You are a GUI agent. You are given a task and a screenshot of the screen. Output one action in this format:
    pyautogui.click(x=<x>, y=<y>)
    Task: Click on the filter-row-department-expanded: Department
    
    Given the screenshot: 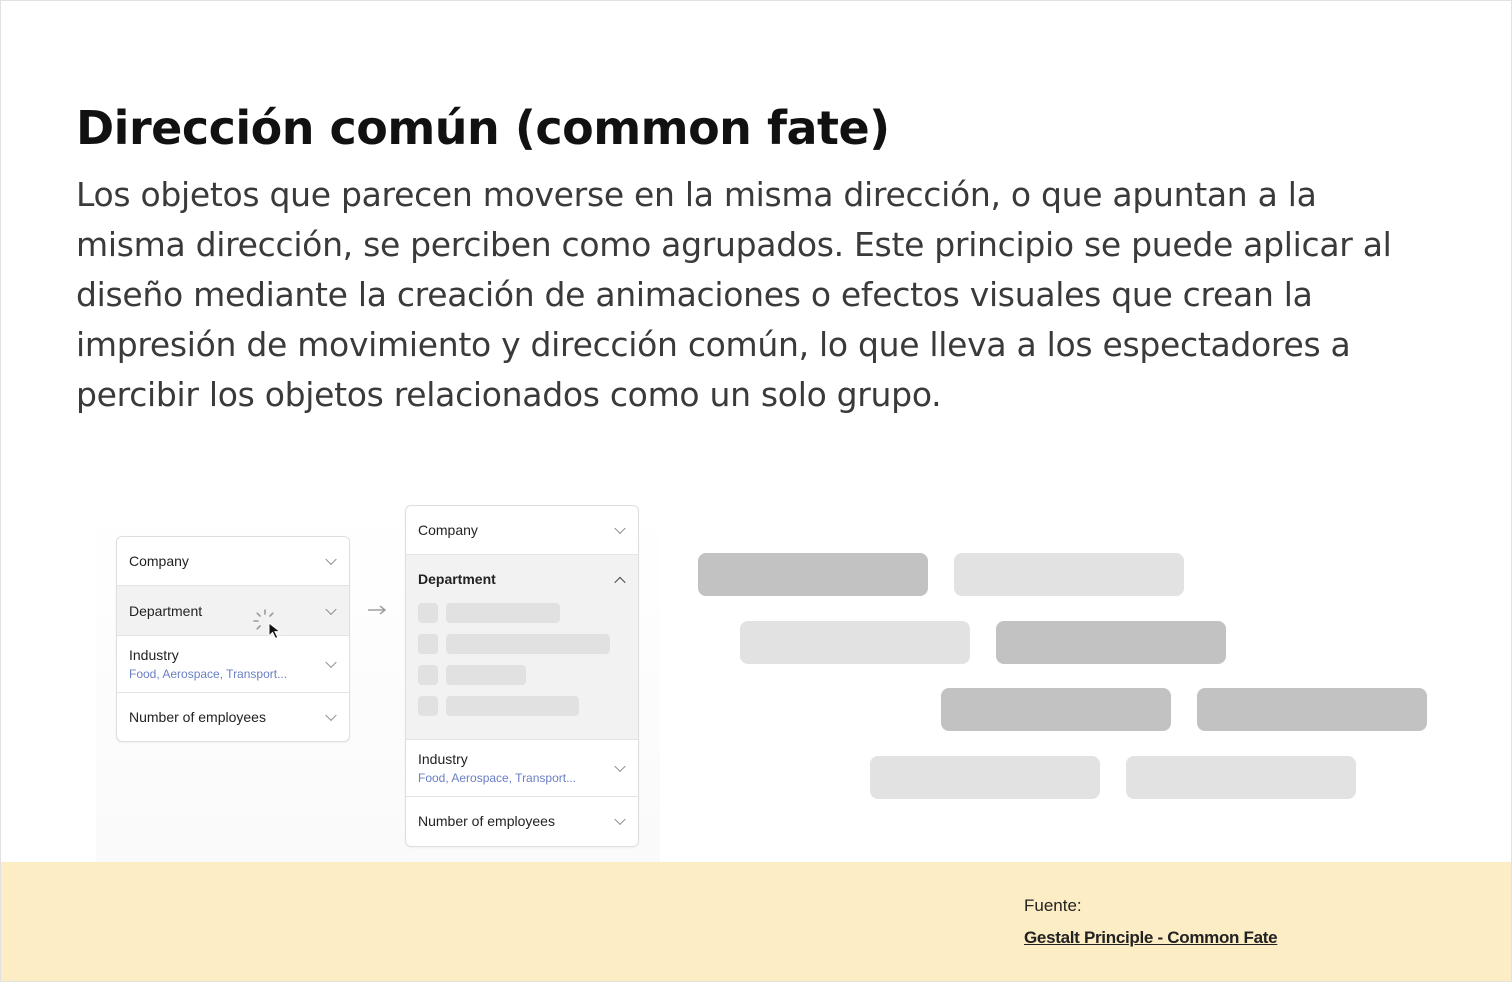 What is the action you would take?
    pyautogui.click(x=522, y=647)
    